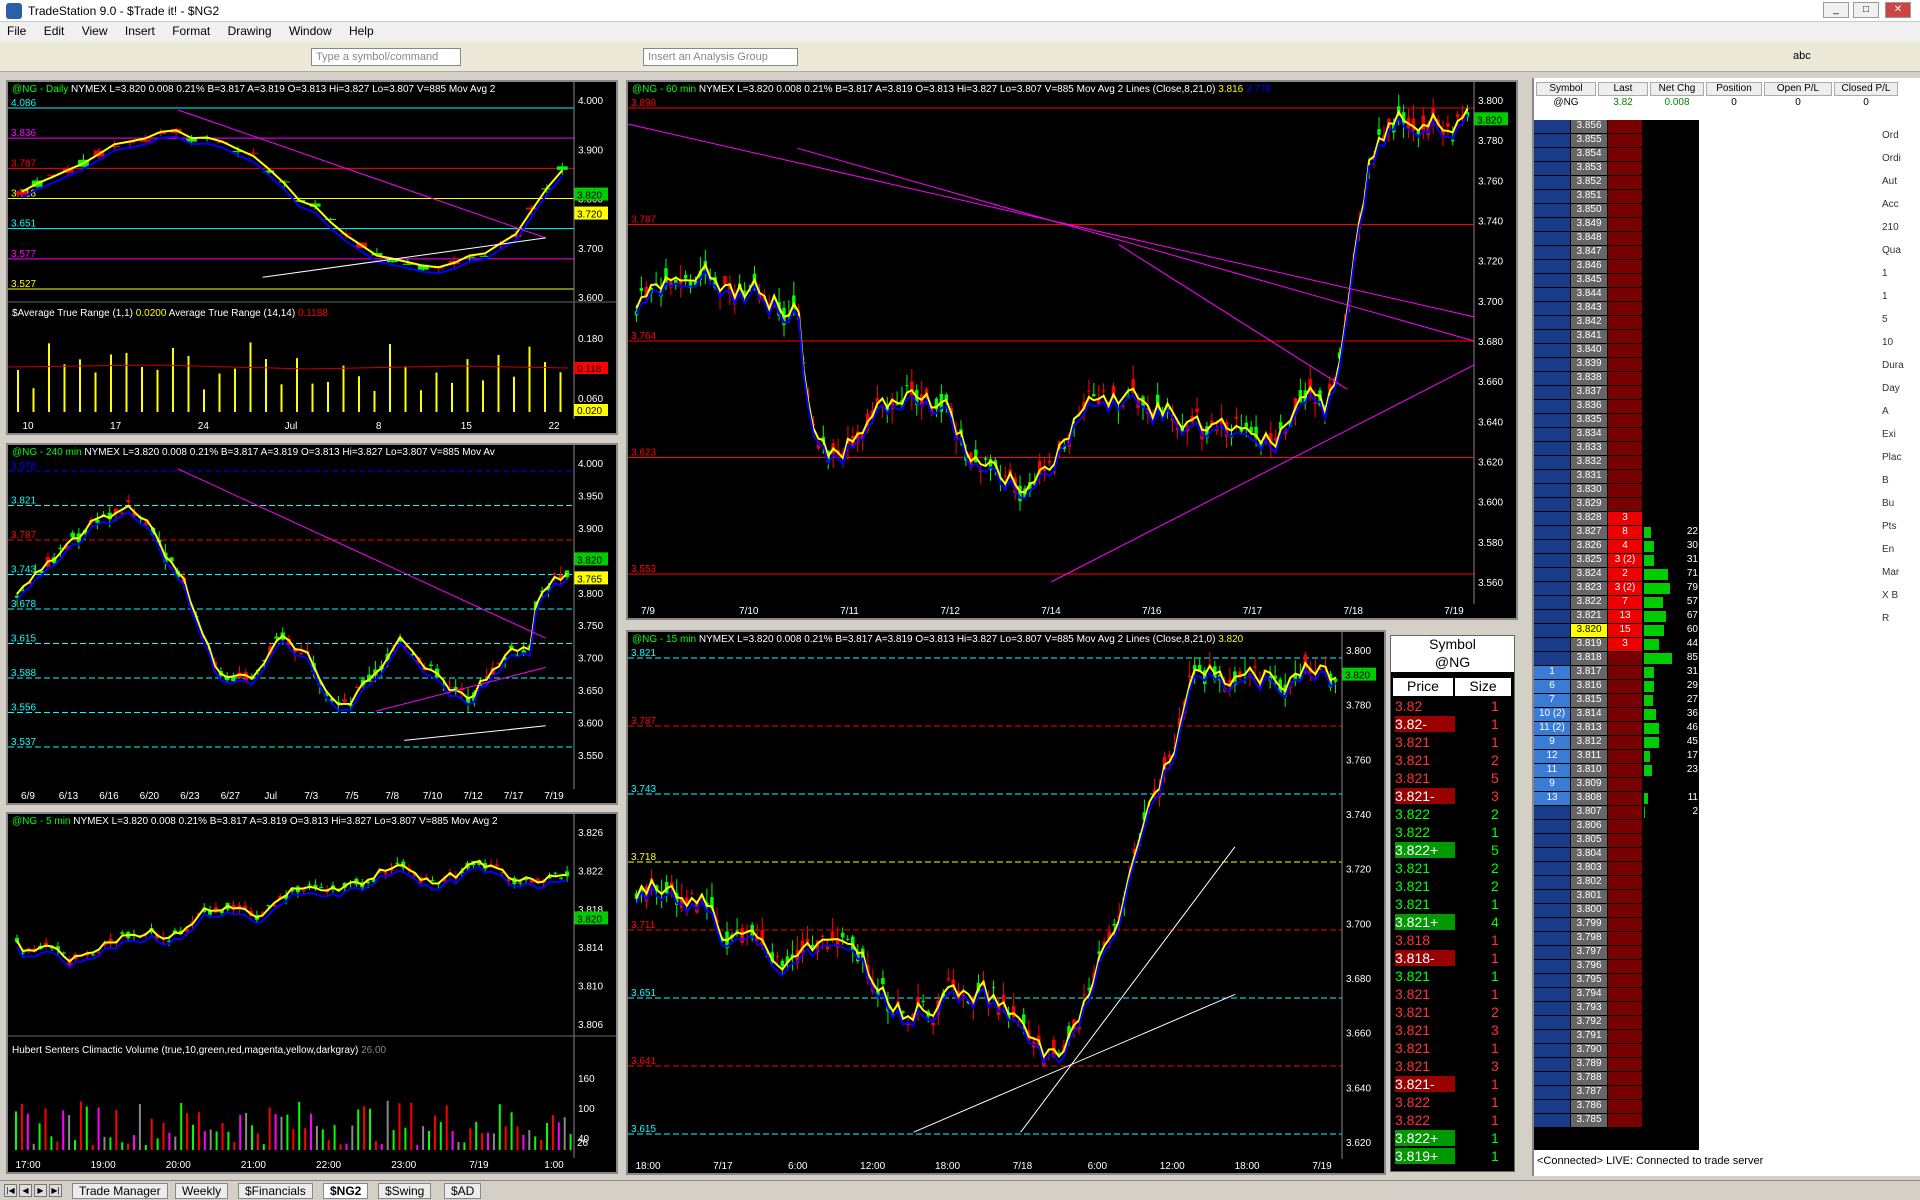  What do you see at coordinates (1589, 448) in the screenshot?
I see `ladder-price: 3.833` at bounding box center [1589, 448].